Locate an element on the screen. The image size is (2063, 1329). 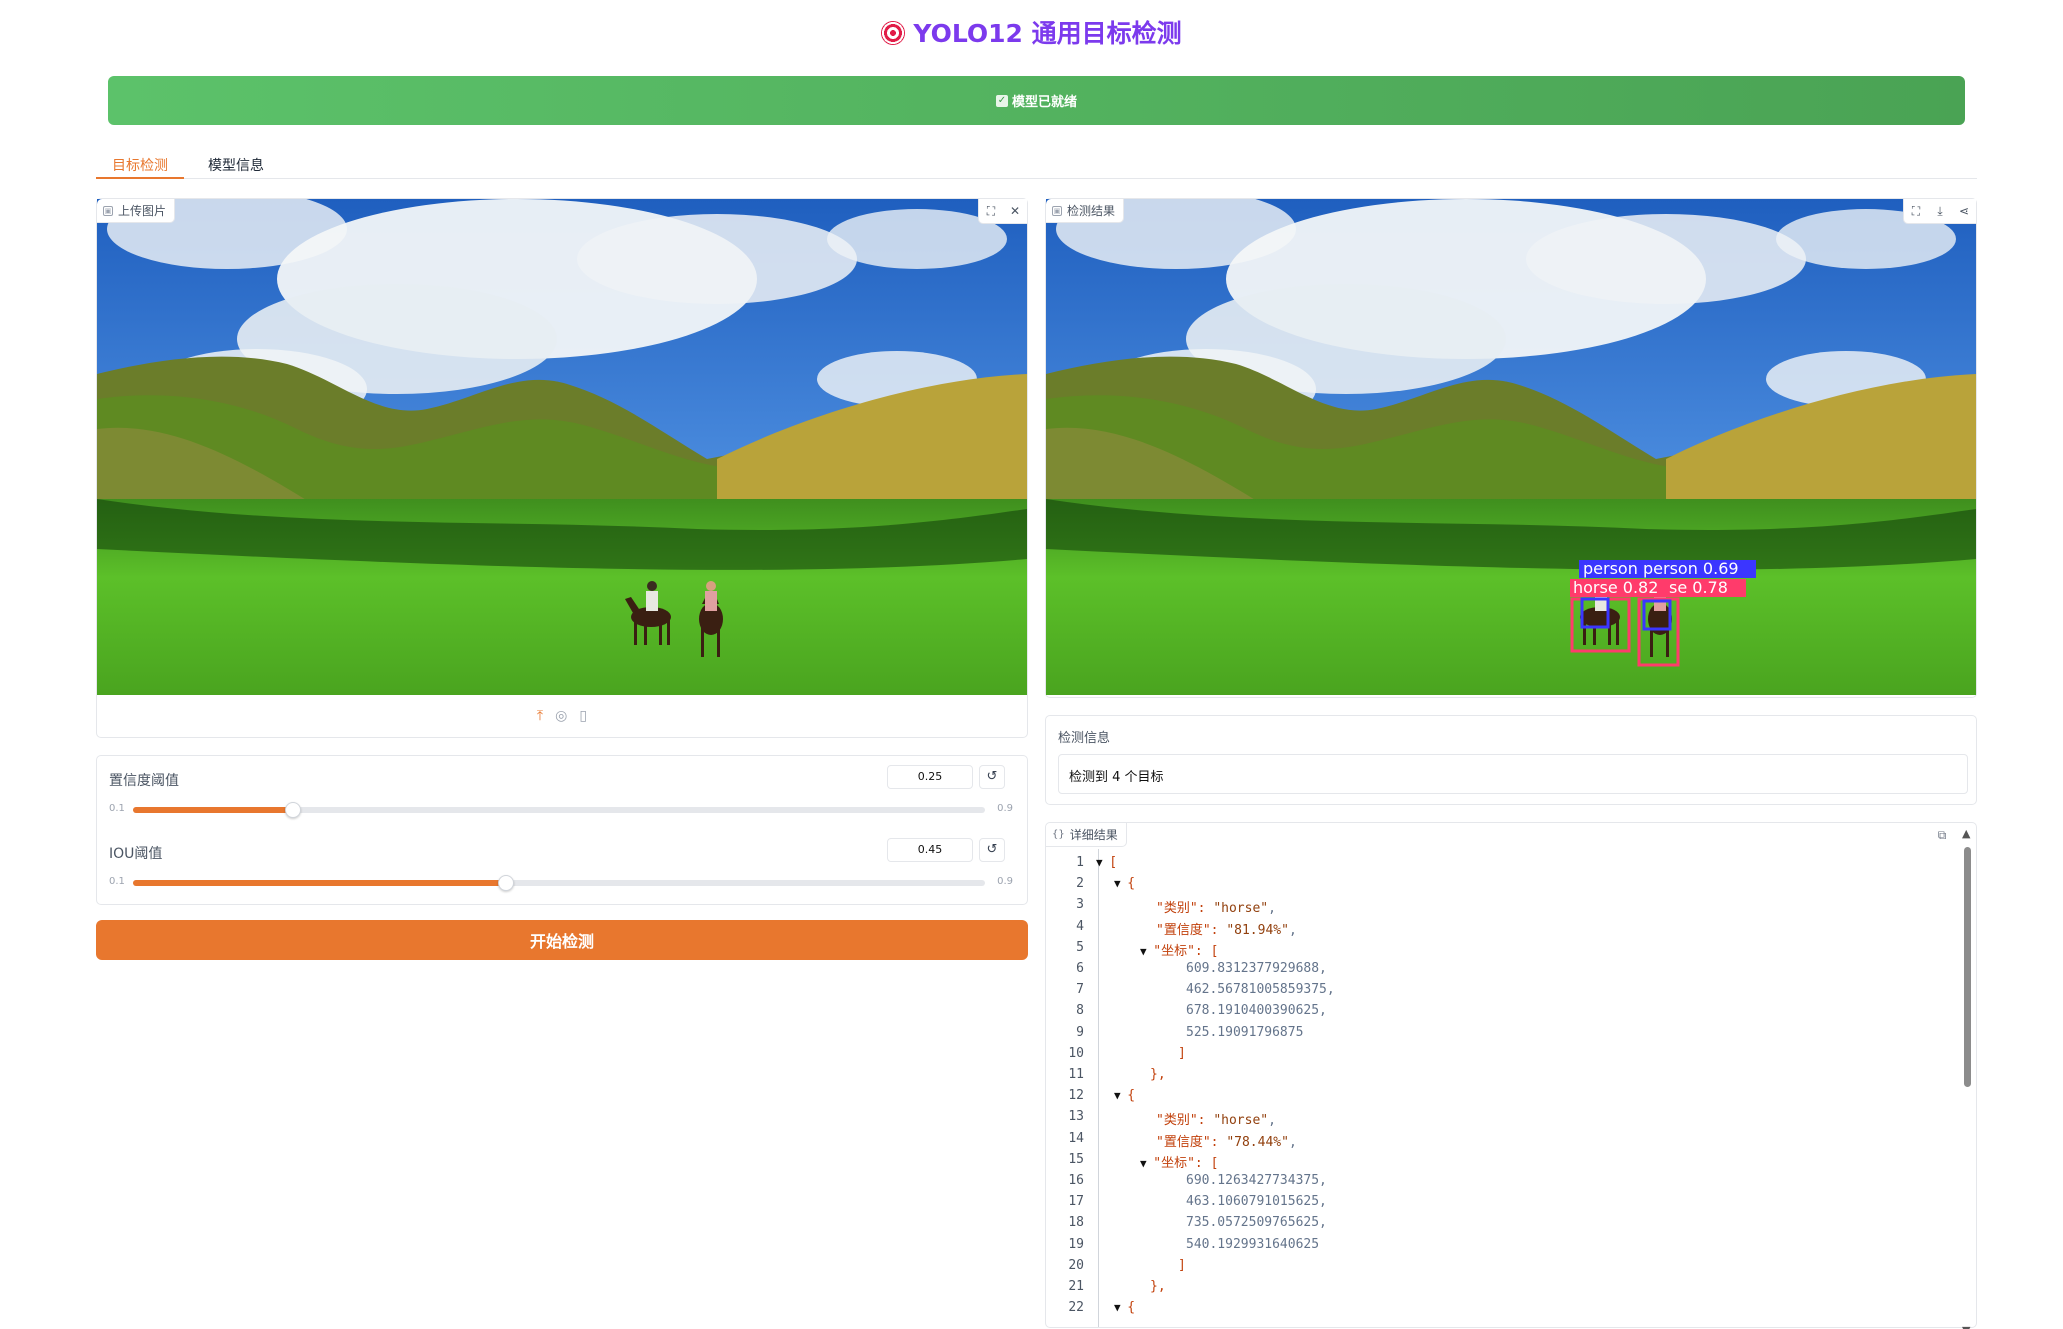
line-number: 2 is located at coordinates (1080, 884).